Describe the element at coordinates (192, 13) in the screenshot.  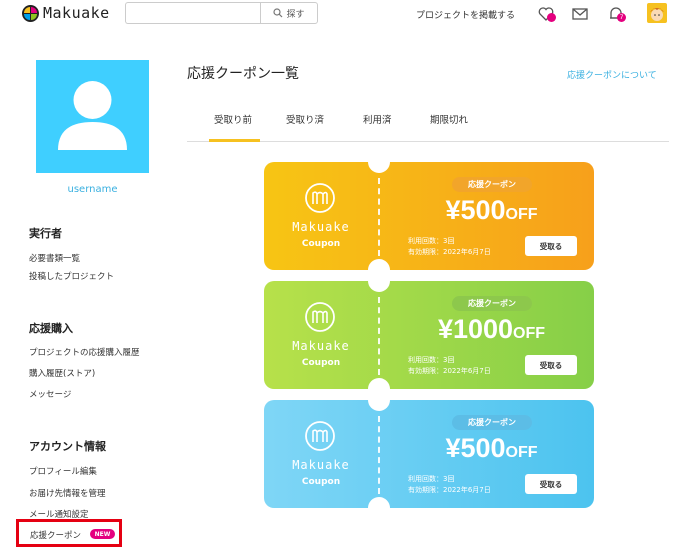
I see `search-input` at that location.